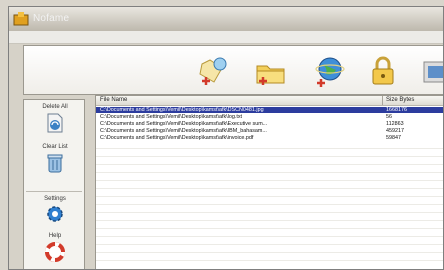 Image resolution: width=444 pixels, height=270 pixels. I want to click on lifebuoy-icon, so click(55, 252).